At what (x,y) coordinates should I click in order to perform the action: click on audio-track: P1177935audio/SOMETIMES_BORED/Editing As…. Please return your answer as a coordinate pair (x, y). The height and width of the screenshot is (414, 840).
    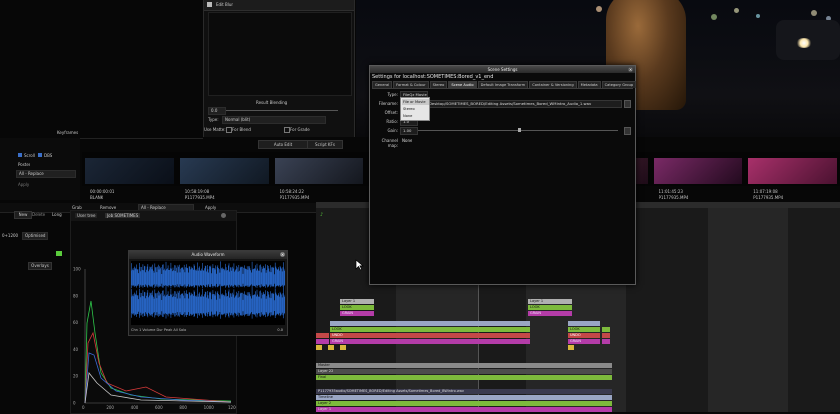
    Looking at the image, I should click on (464, 391).